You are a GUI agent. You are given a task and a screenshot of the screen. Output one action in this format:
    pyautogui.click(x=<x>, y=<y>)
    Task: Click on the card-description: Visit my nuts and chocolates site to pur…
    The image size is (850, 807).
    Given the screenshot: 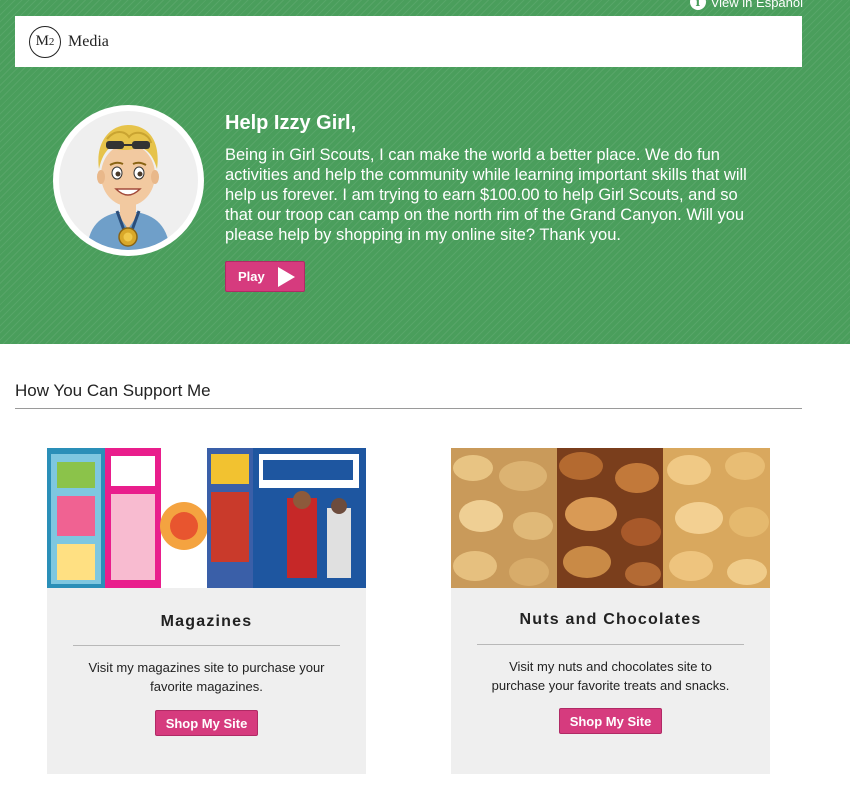 What is the action you would take?
    pyautogui.click(x=610, y=676)
    